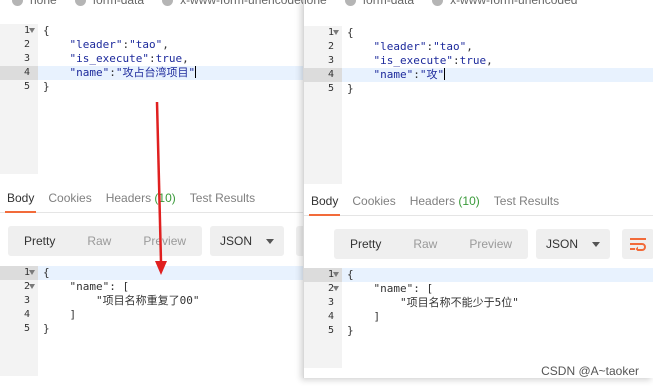 The image size is (653, 386). What do you see at coordinates (152, 58) in the screenshot?
I see `json-colon: :` at bounding box center [152, 58].